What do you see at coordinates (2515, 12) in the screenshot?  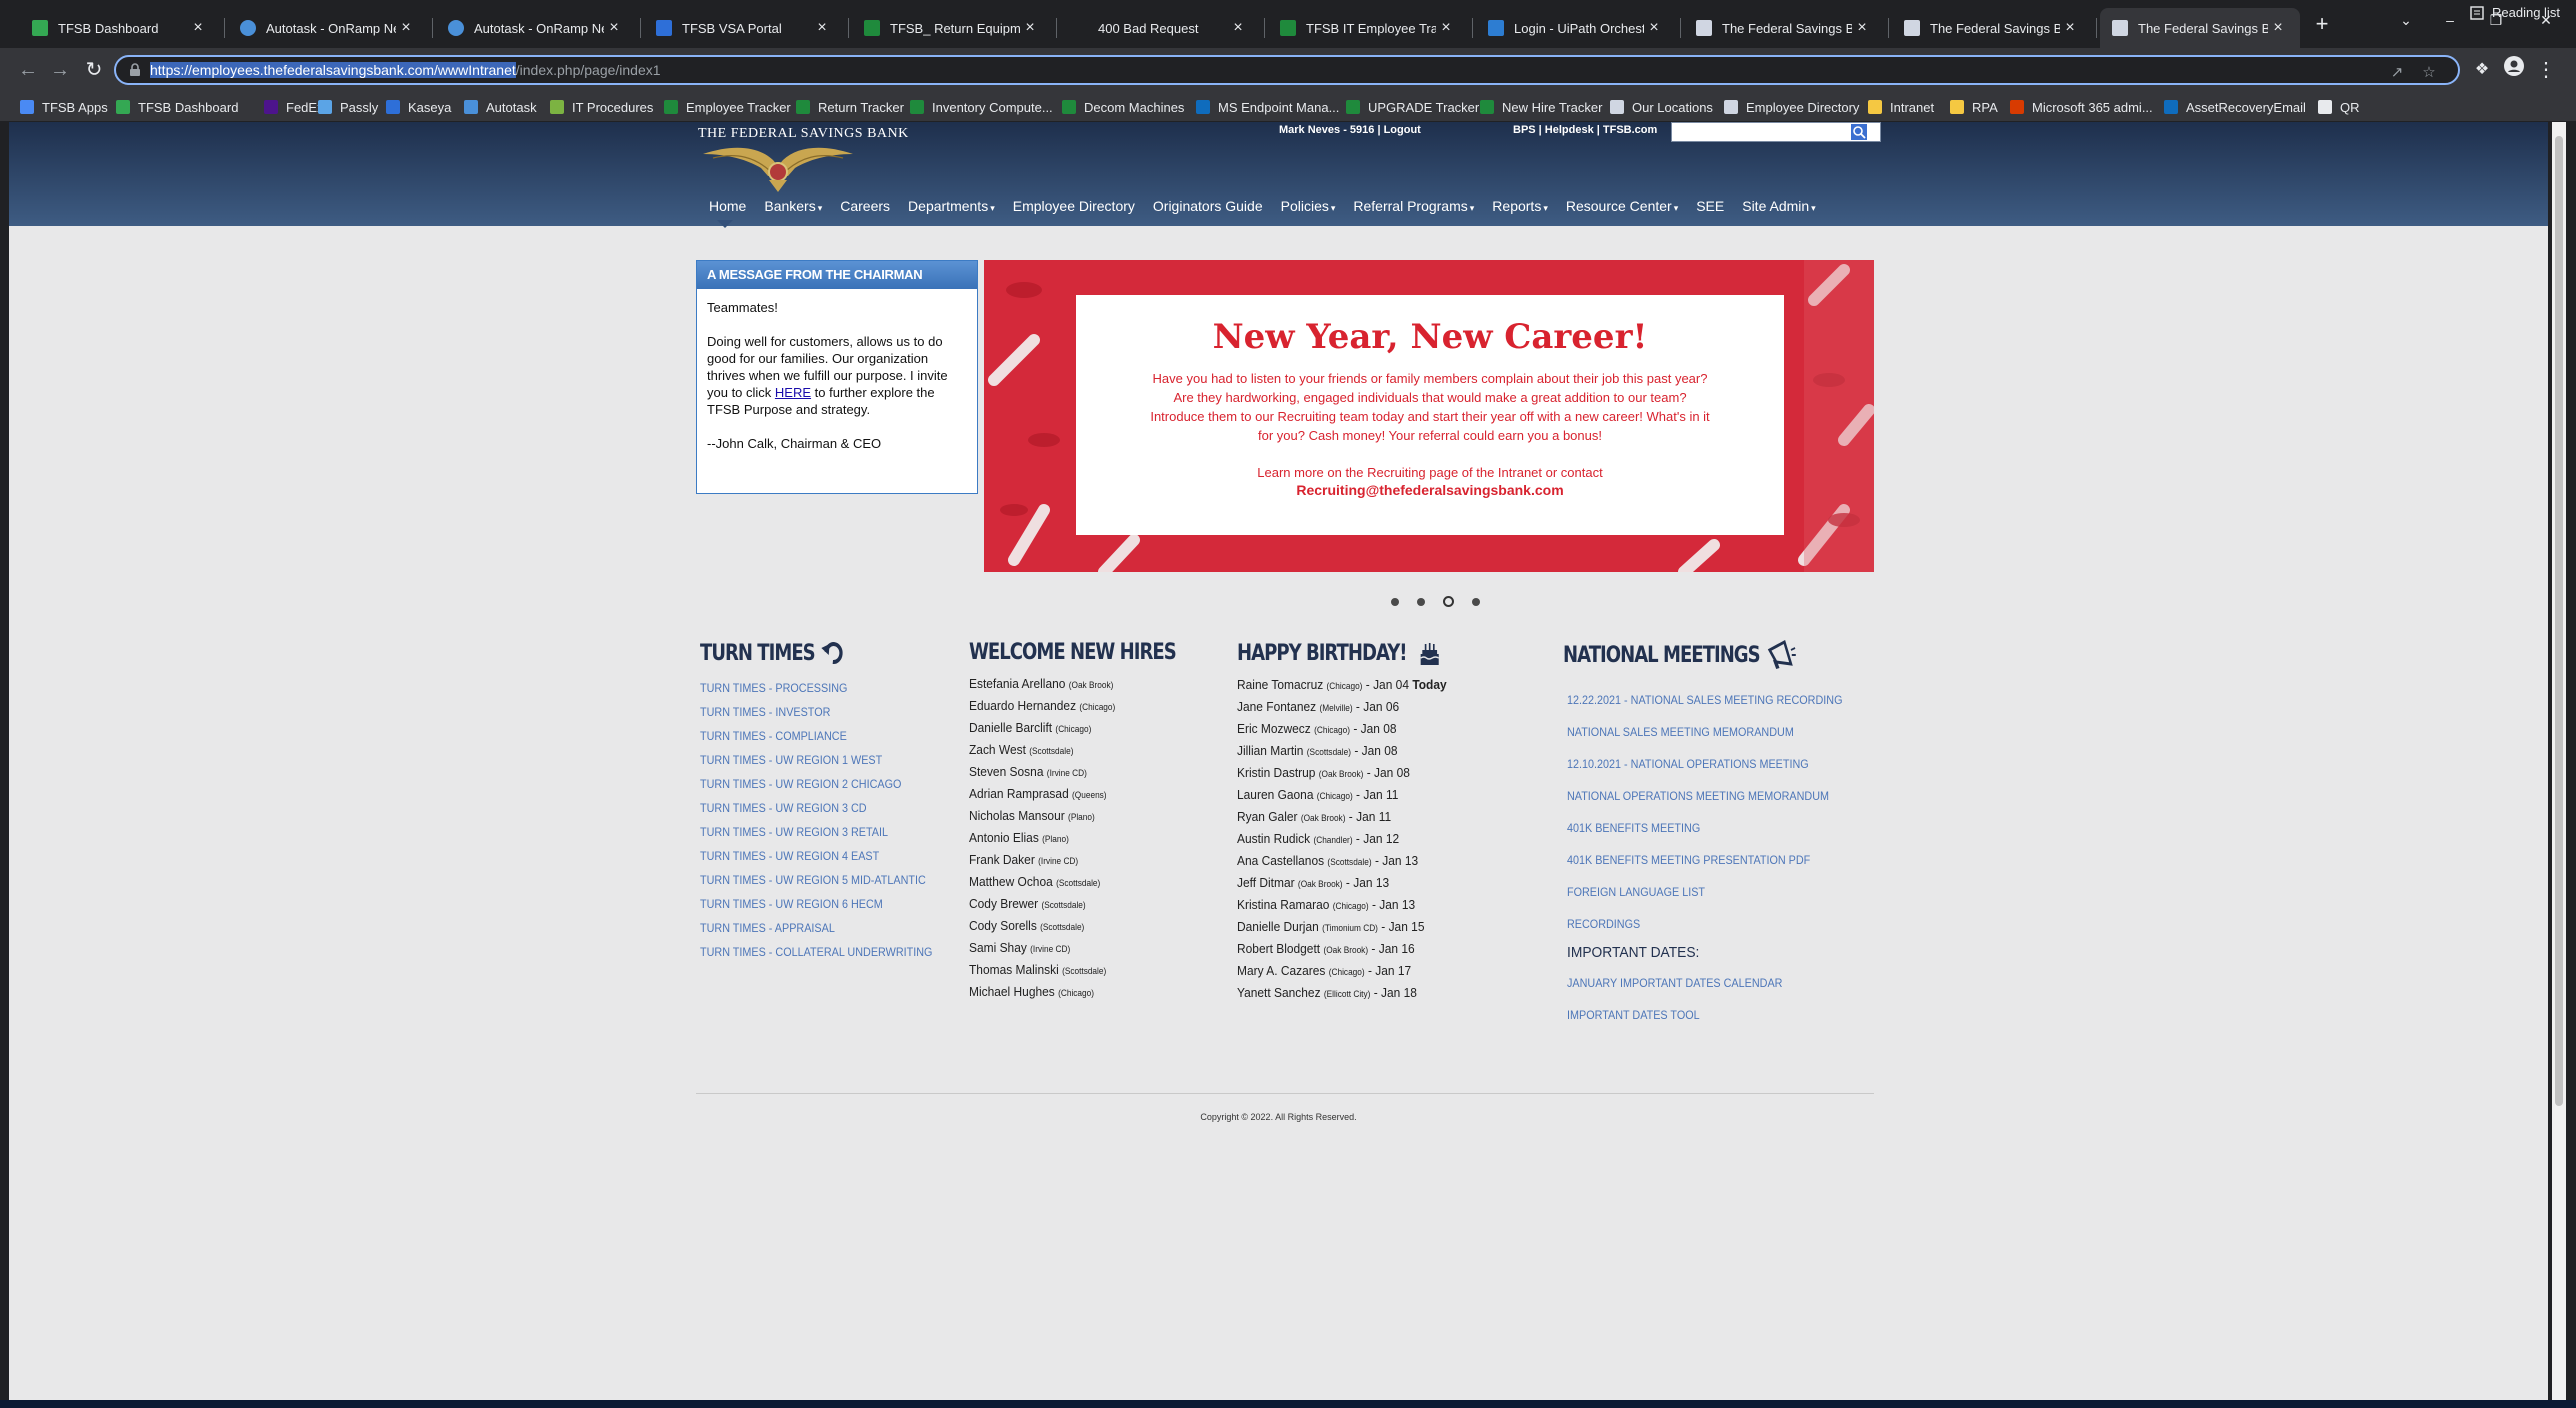 I see `reading-list-button: Reading list` at bounding box center [2515, 12].